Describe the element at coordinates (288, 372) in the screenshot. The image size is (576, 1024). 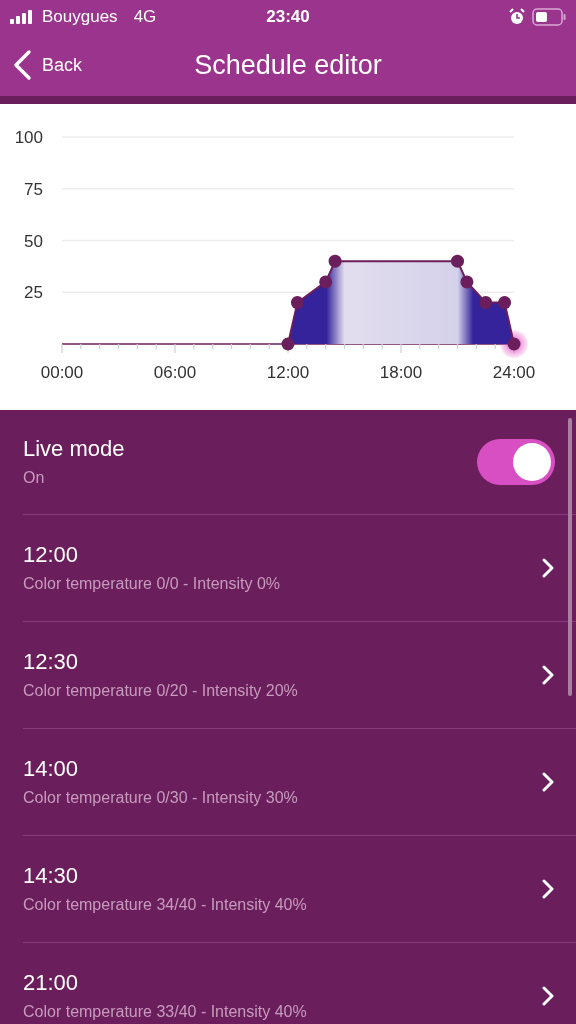
I see `x-tick-label: 12:00` at that location.